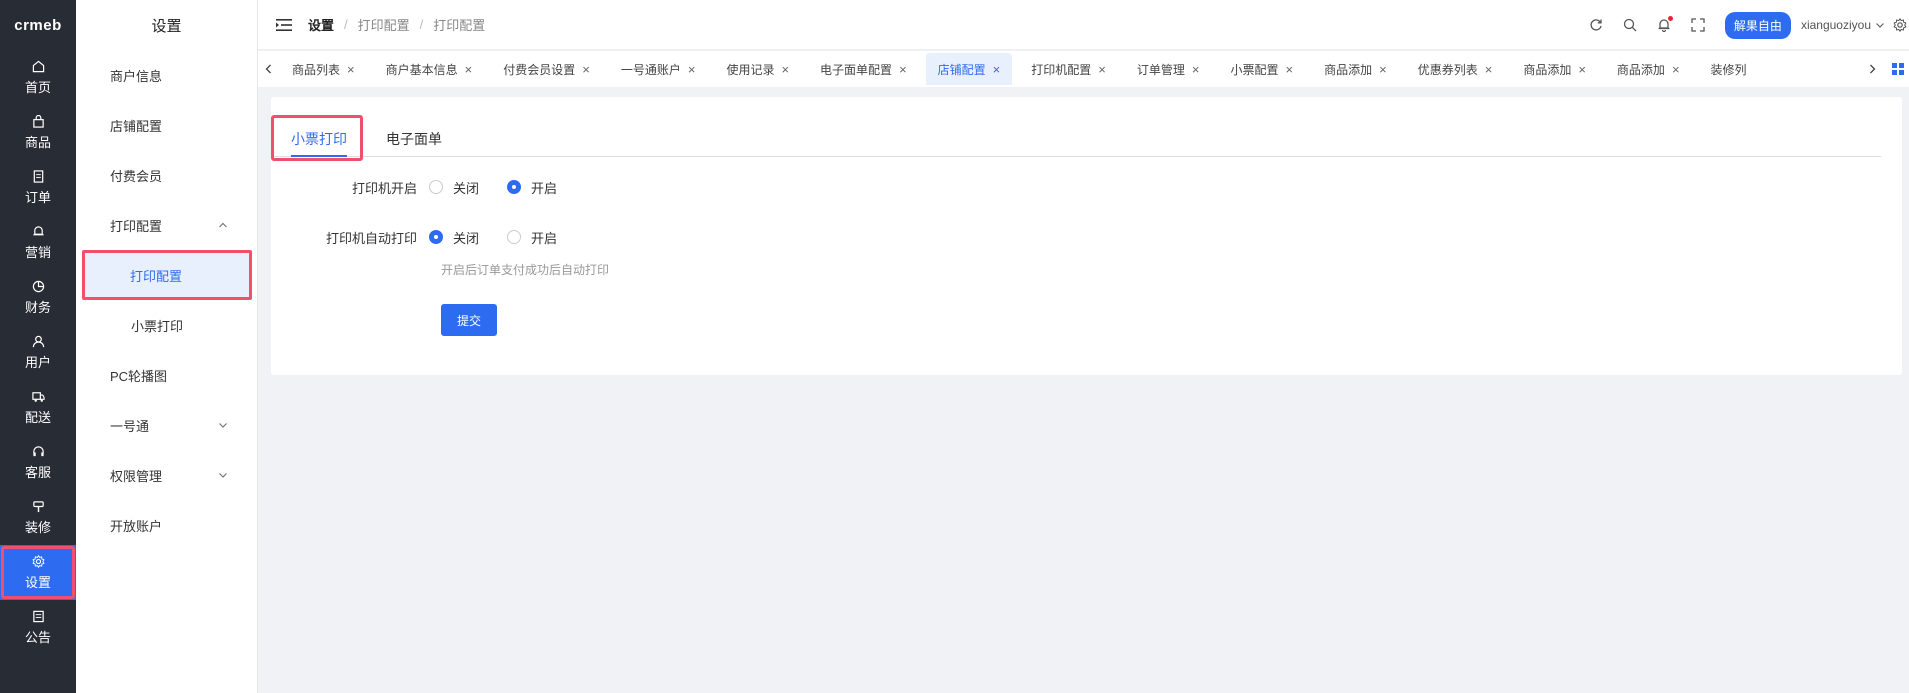  I want to click on search-icon, so click(1630, 25).